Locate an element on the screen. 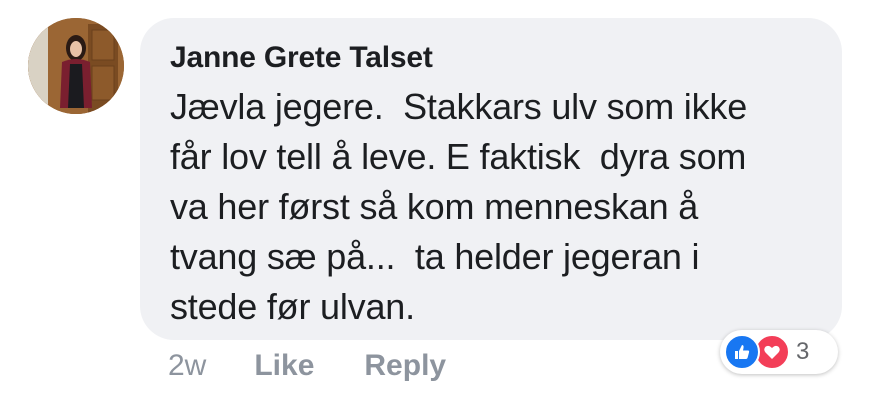  reply-button: Reply is located at coordinates (405, 366).